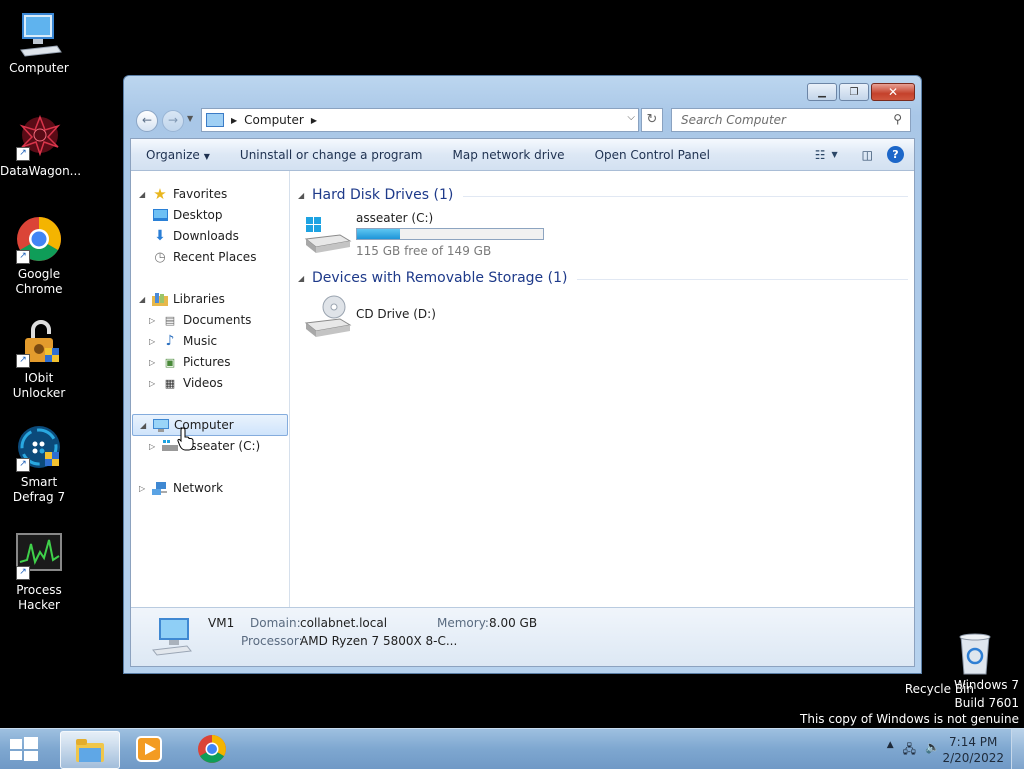 The height and width of the screenshot is (769, 1024). I want to click on organize-button: Organize ▼, so click(178, 155).